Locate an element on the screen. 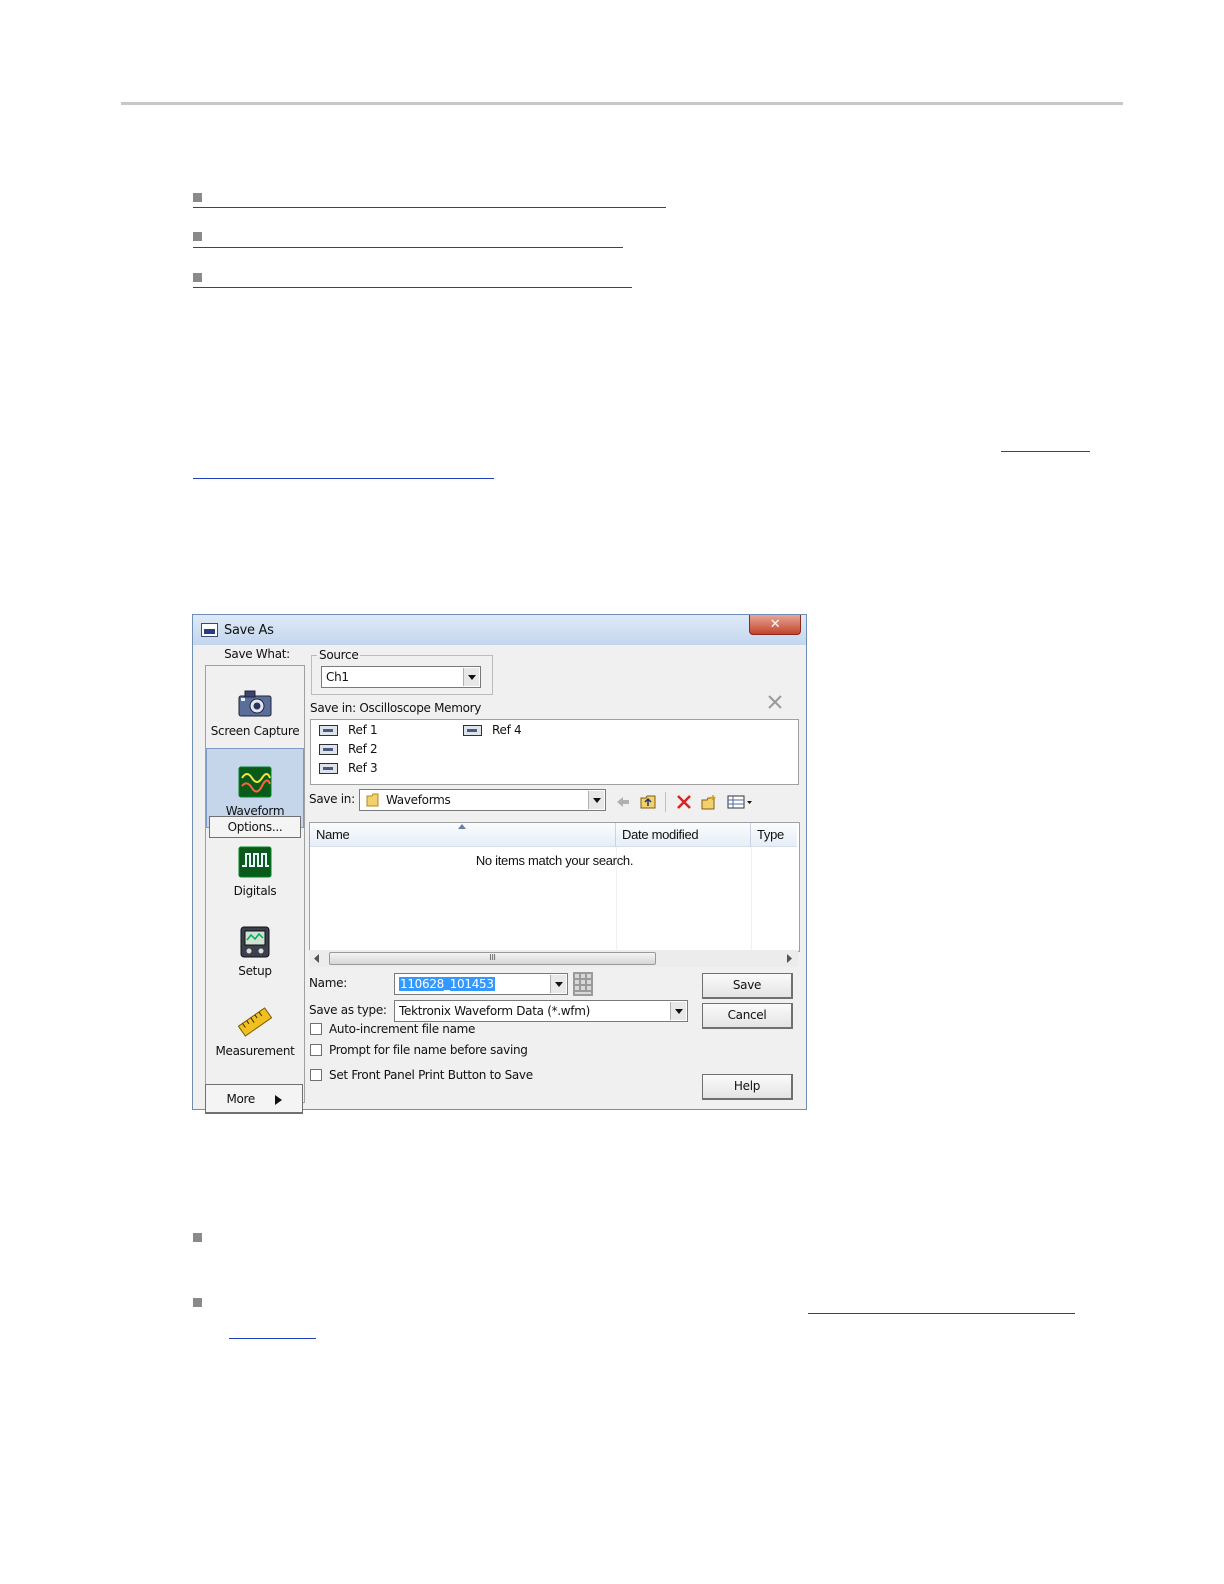 The width and height of the screenshot is (1224, 1584). setup-icon is located at coordinates (255, 942).